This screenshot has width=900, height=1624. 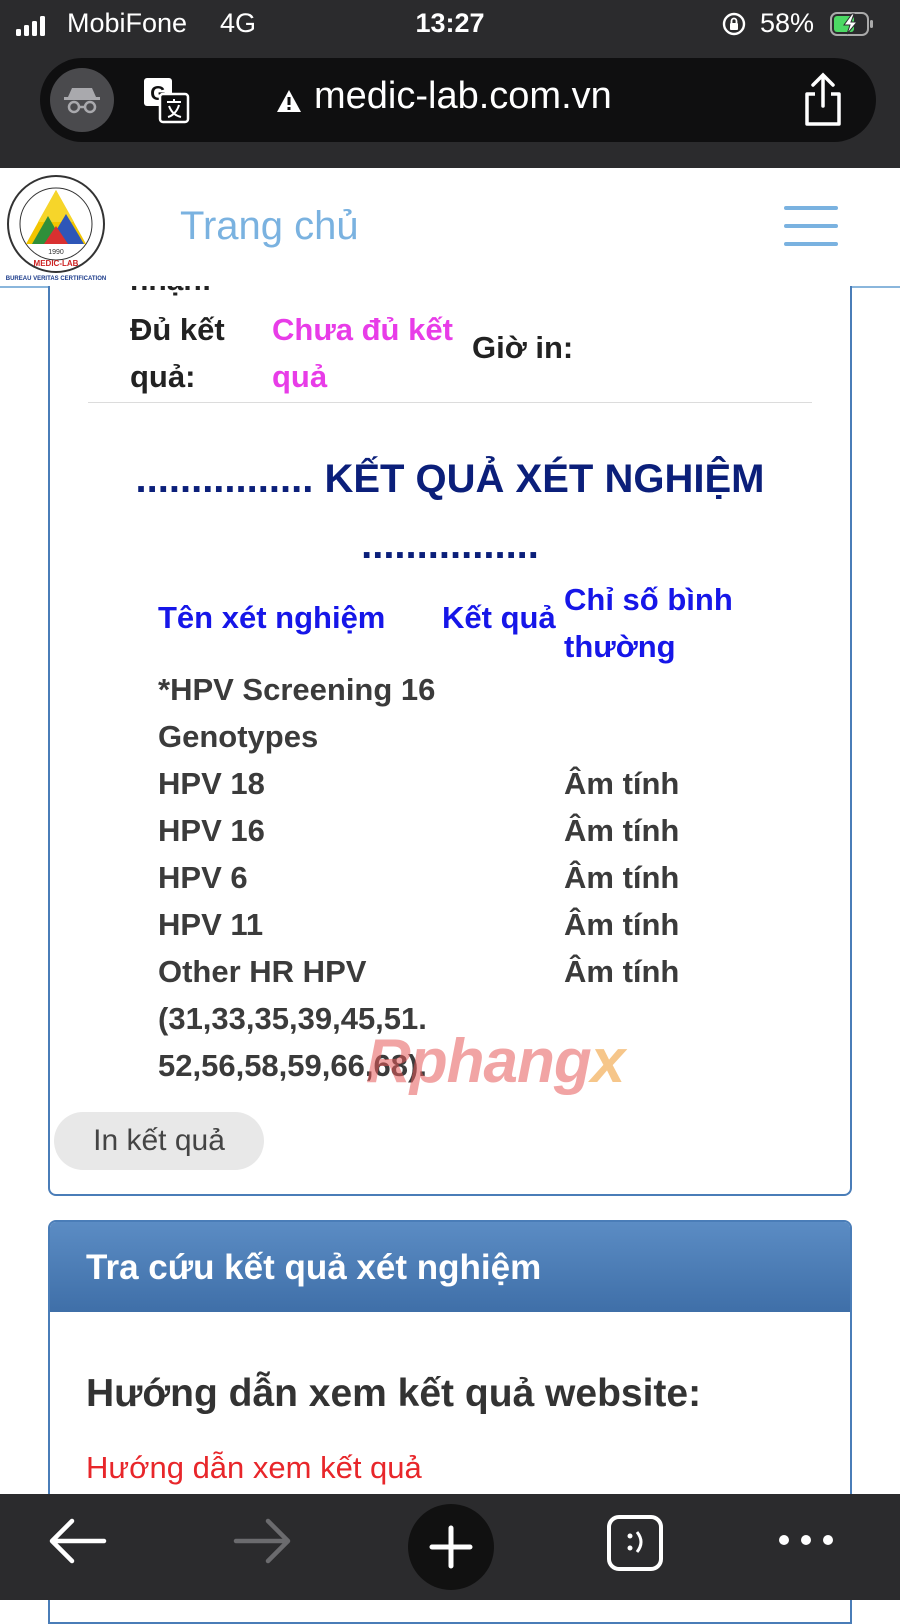 I want to click on battery-charging-icon, so click(x=851, y=24).